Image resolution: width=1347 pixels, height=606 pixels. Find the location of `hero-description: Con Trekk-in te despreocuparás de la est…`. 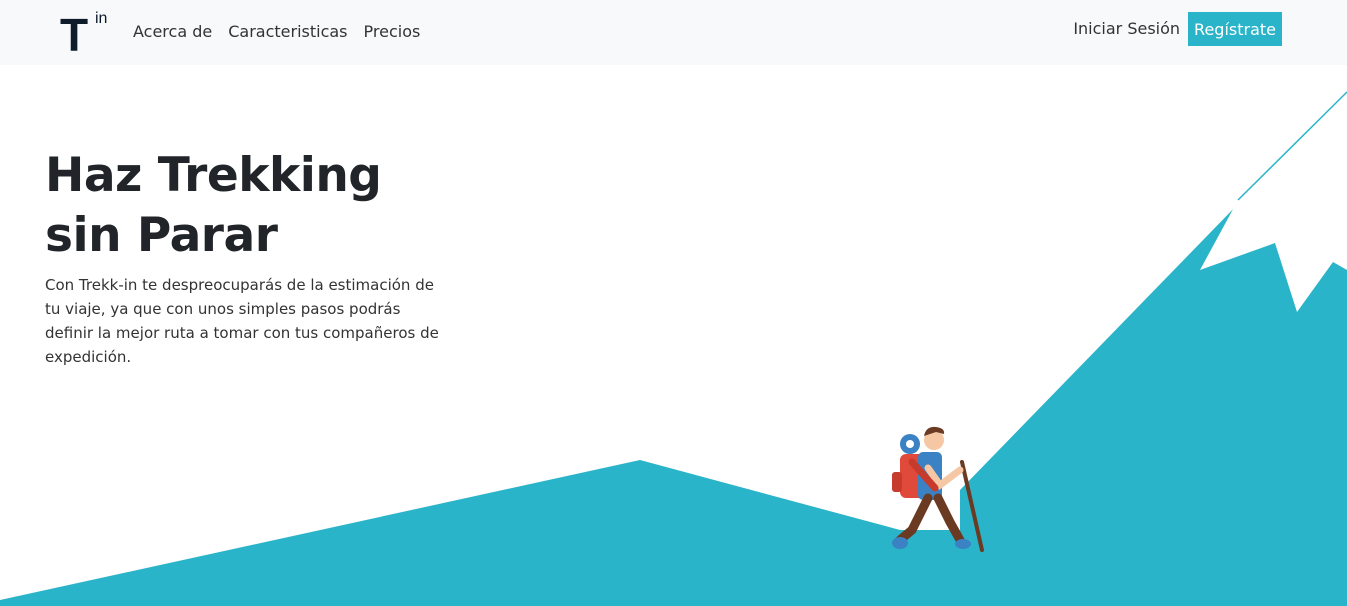

hero-description: Con Trekk-in te despreocuparás de la est… is located at coordinates (242, 321).